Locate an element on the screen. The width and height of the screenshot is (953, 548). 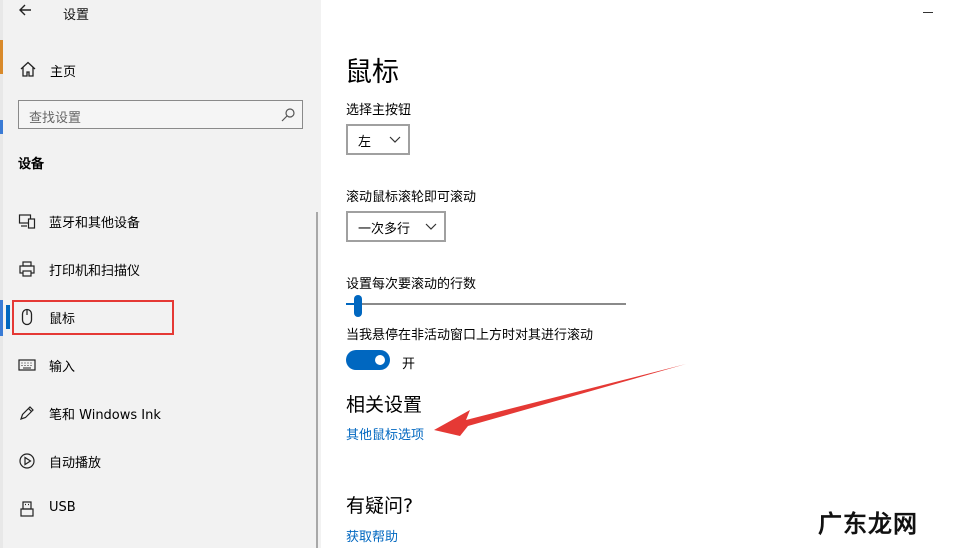
home-icon is located at coordinates (28, 69).